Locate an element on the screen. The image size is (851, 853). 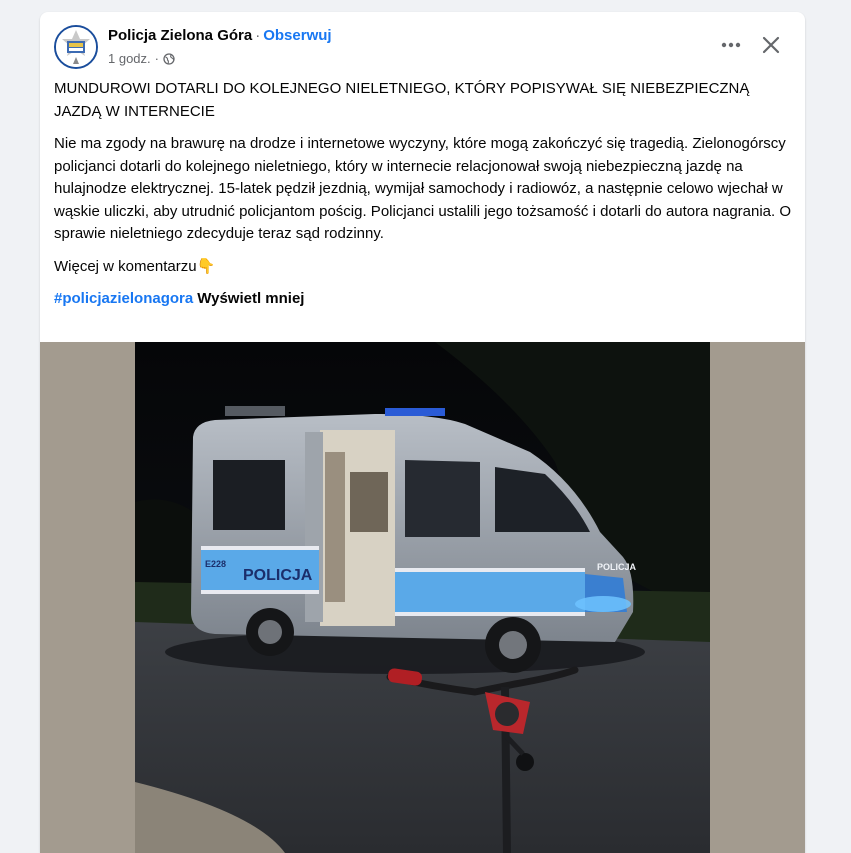
more-in-comments: Więcej w komentarzu👇 is located at coordinates (135, 266).